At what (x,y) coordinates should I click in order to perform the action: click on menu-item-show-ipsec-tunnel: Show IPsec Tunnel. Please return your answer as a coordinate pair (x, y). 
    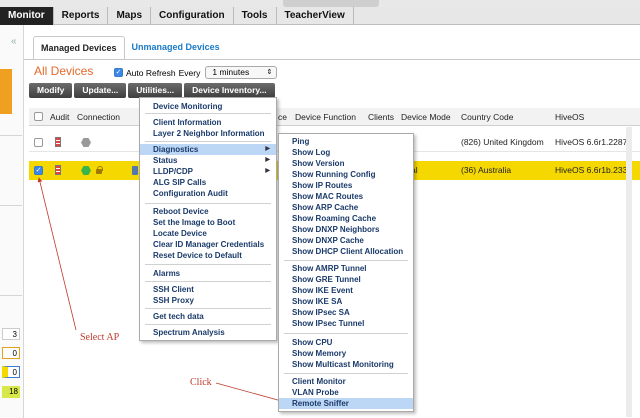
    Looking at the image, I should click on (346, 323).